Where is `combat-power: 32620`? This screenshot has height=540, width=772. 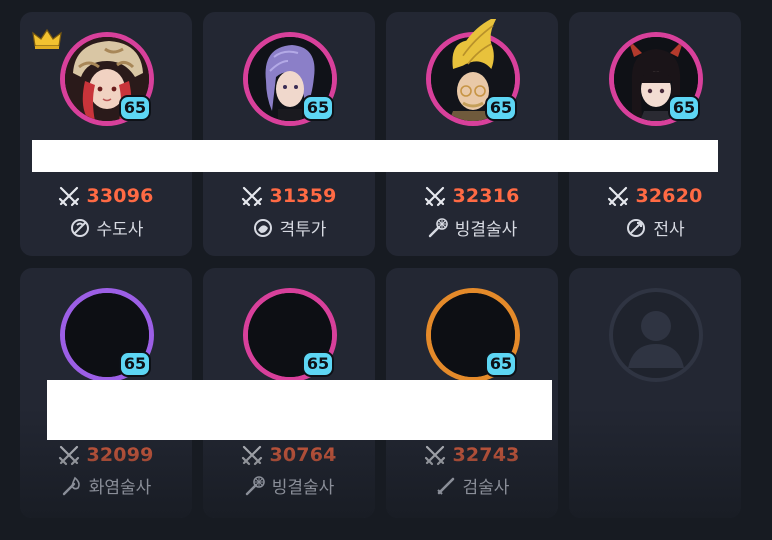 combat-power: 32620 is located at coordinates (655, 196).